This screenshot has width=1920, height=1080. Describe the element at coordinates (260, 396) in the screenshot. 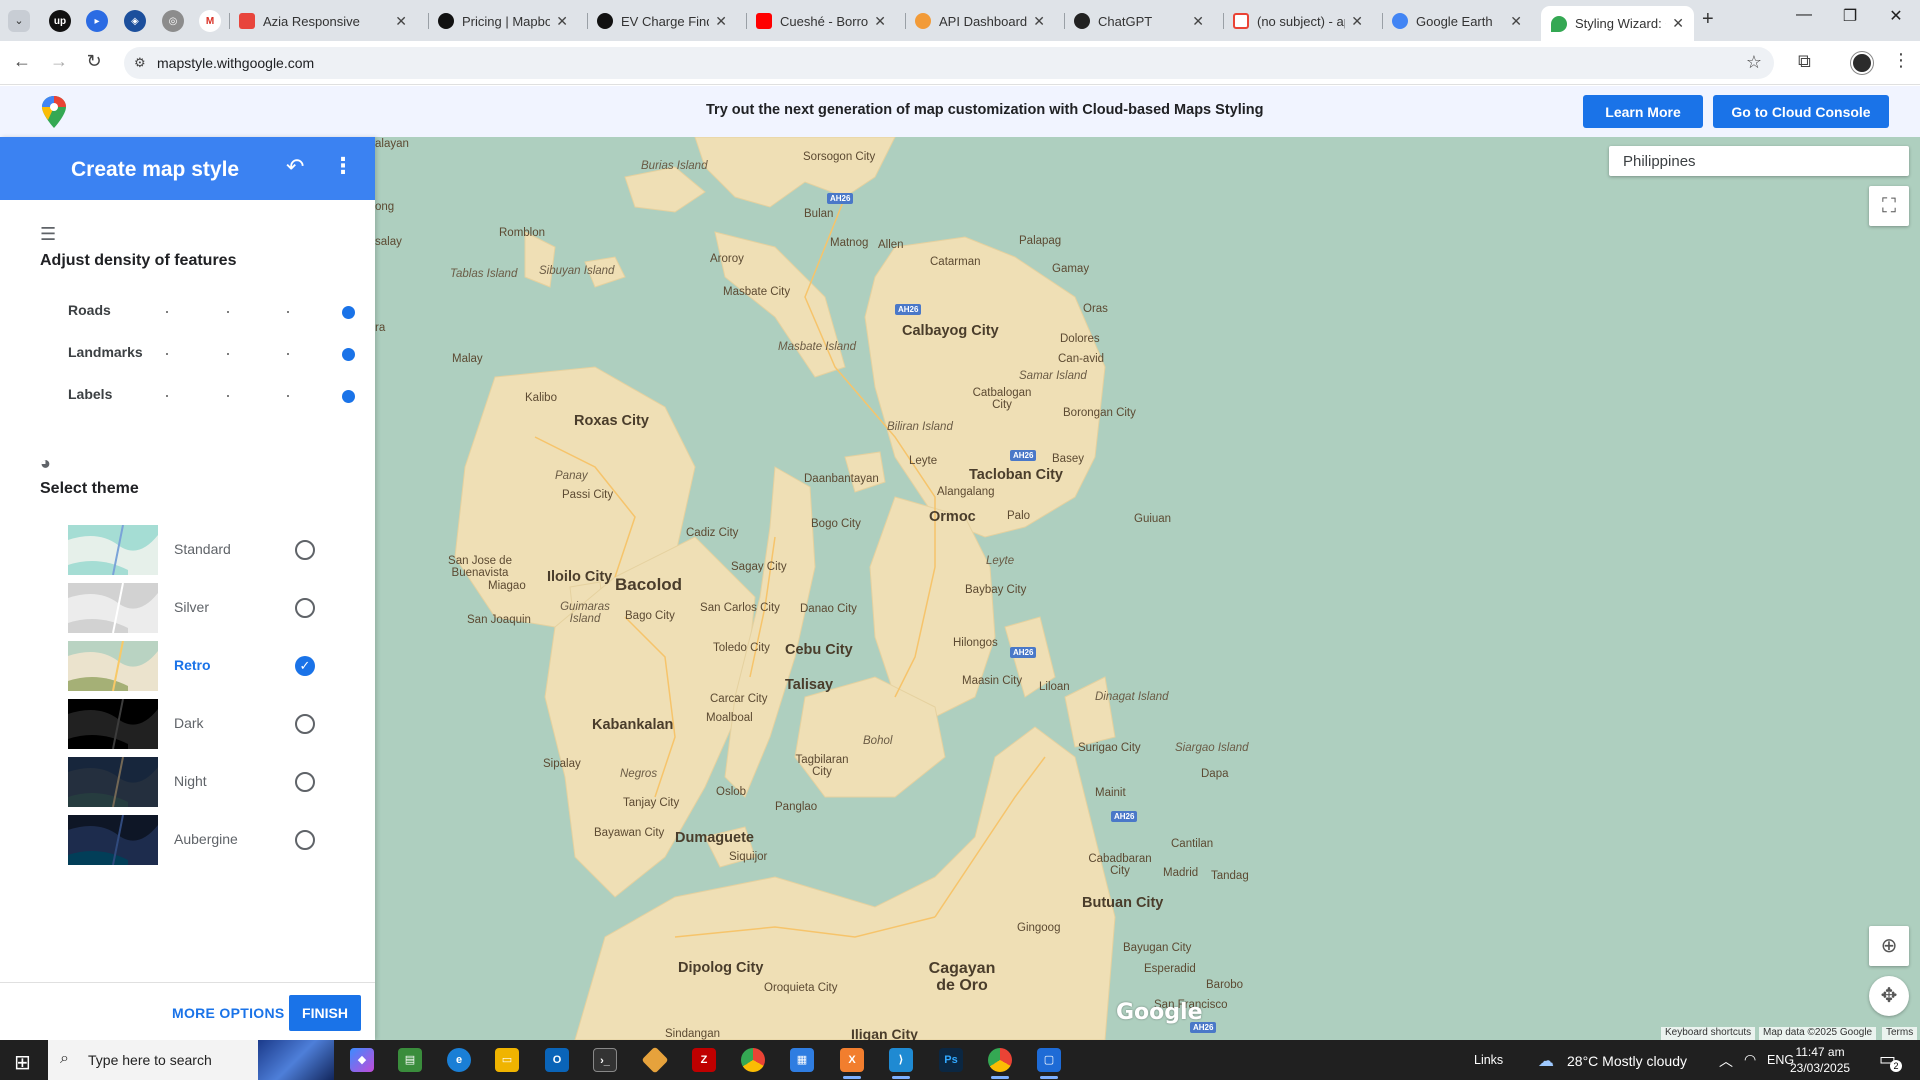

I see `labels-density-slider` at that location.